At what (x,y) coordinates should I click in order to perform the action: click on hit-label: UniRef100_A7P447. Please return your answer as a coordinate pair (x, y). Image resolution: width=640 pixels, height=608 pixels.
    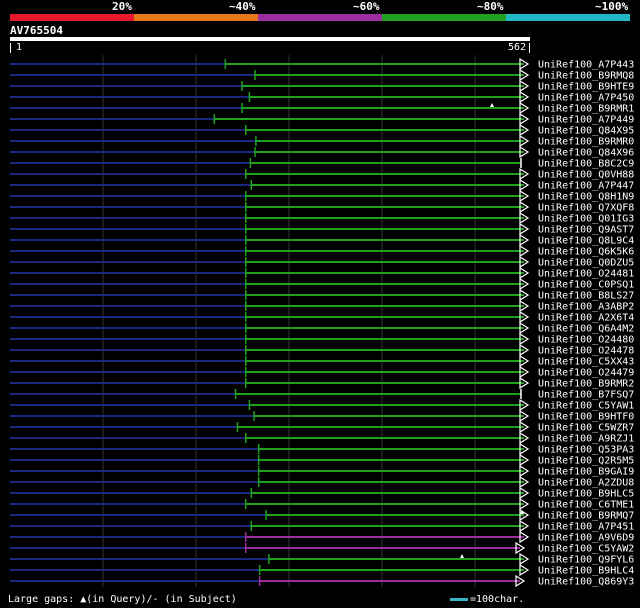
    Looking at the image, I should click on (586, 186).